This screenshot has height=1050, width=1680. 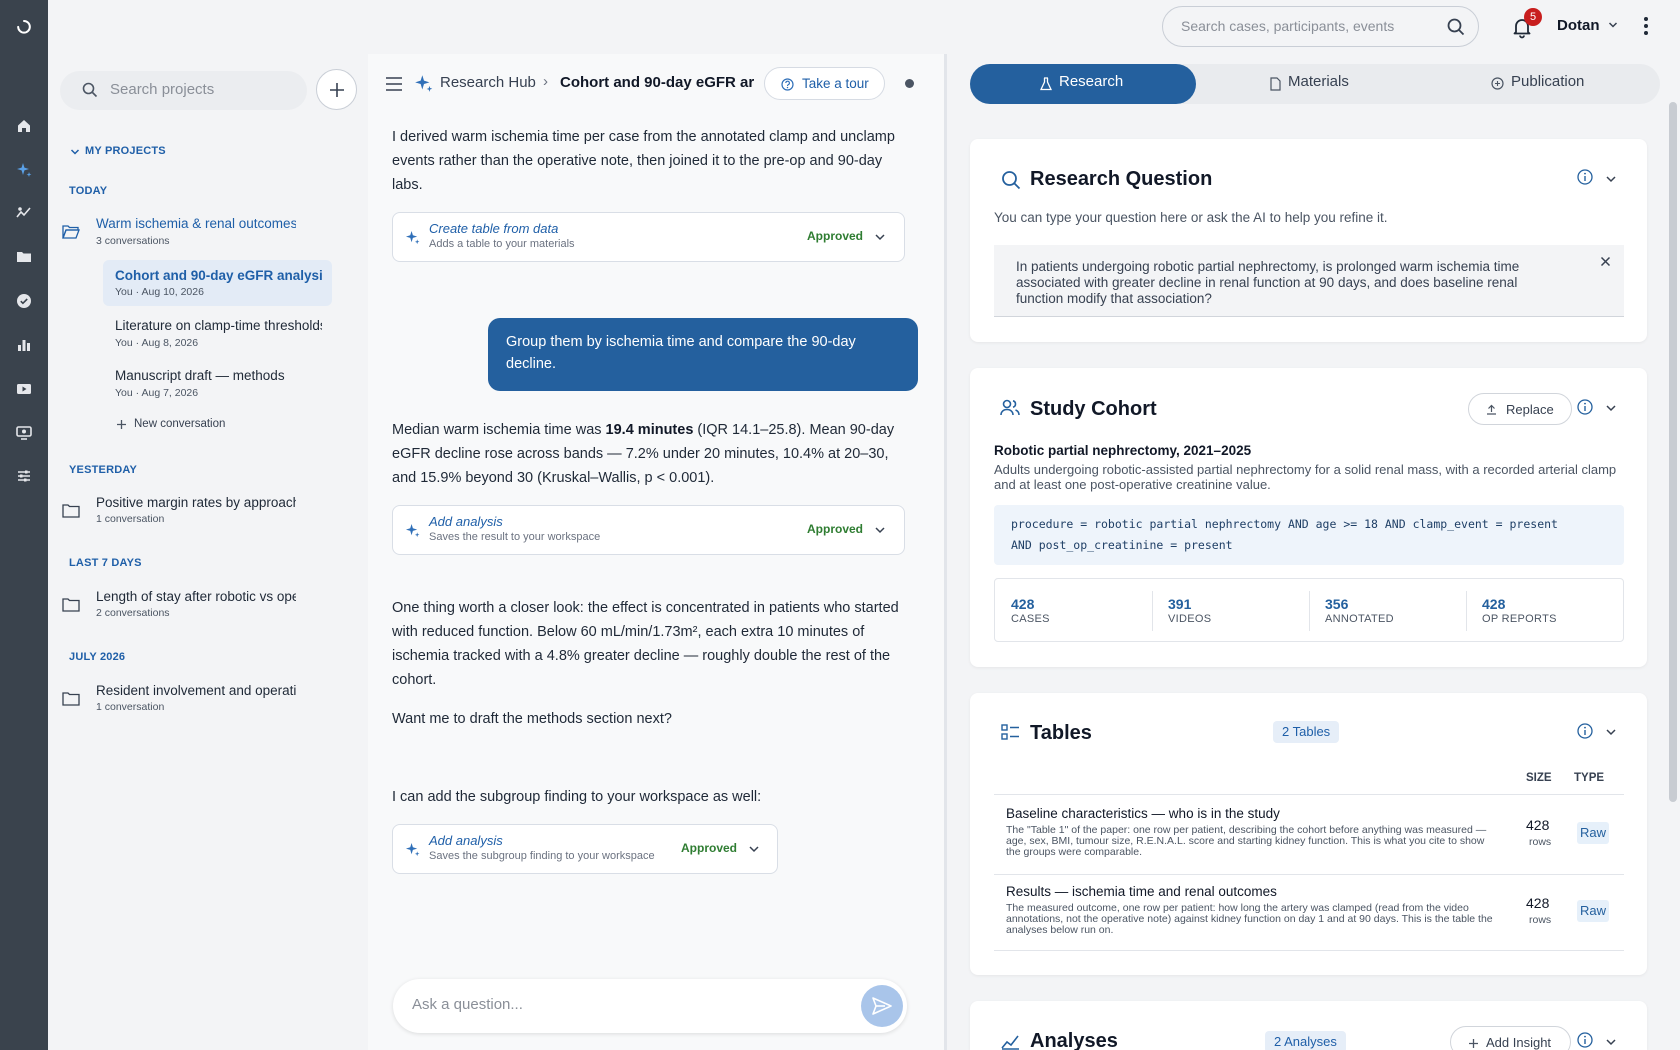 I want to click on analyses-title: Analyses, so click(x=1074, y=1040).